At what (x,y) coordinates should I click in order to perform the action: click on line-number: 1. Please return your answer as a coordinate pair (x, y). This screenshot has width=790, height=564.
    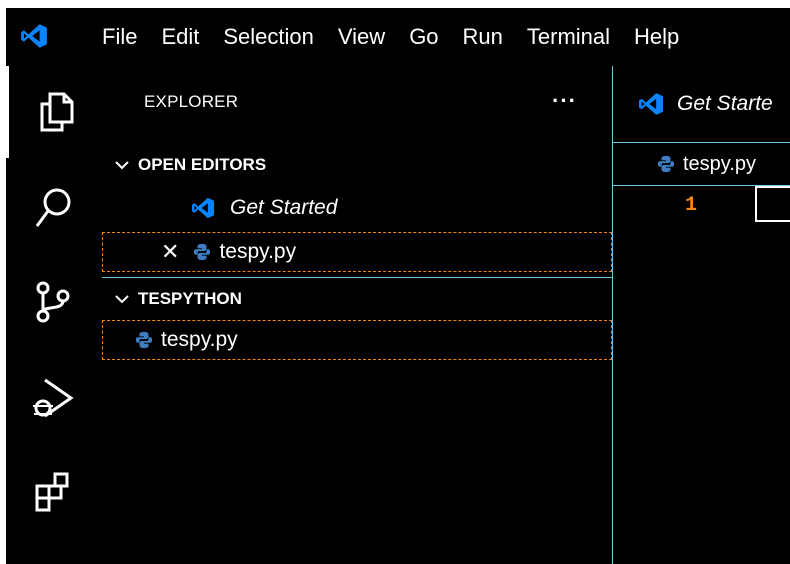
    Looking at the image, I should click on (691, 205).